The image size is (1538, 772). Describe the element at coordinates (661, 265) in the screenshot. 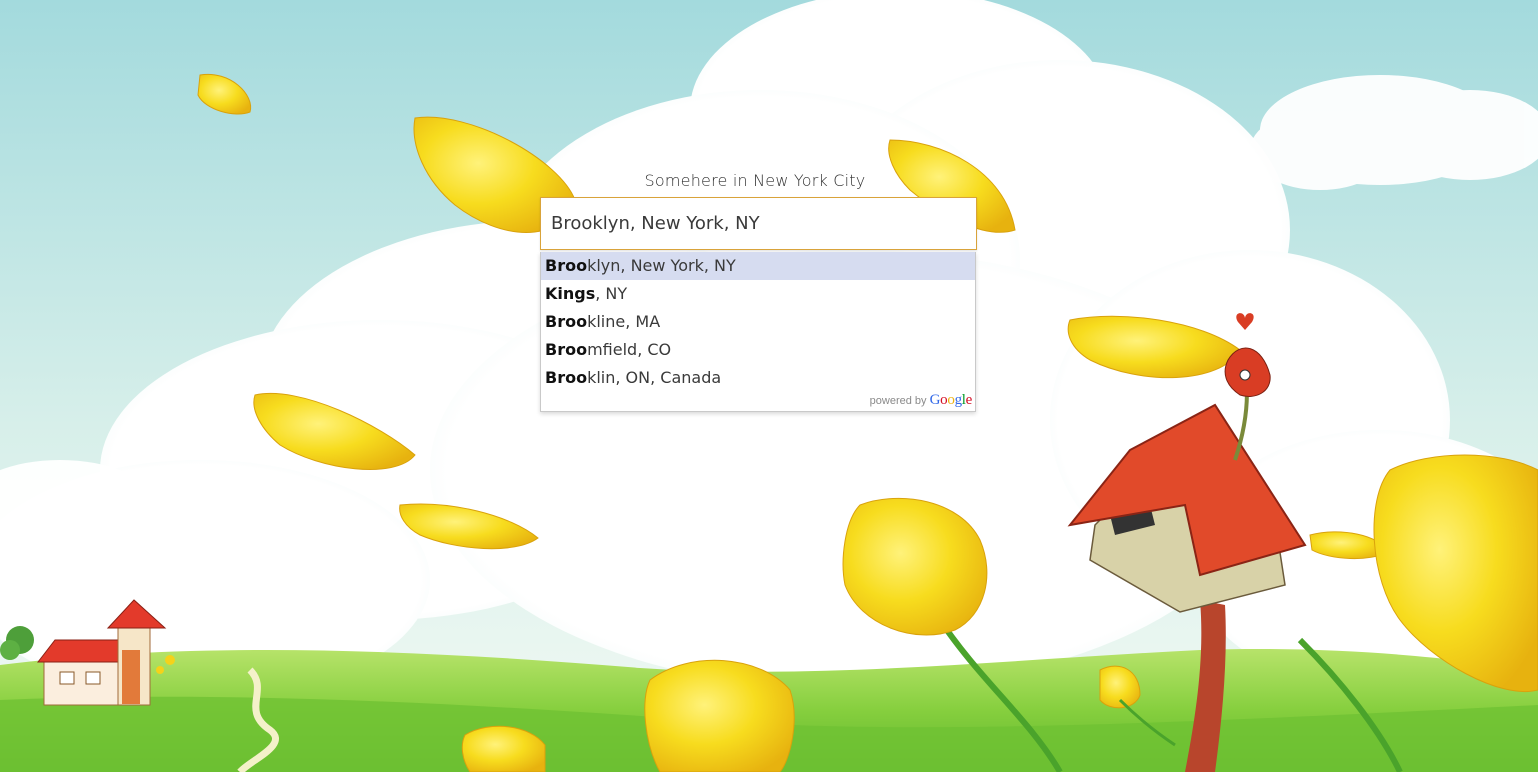

I see `suggestion-rest: klyn, New York, NY` at that location.